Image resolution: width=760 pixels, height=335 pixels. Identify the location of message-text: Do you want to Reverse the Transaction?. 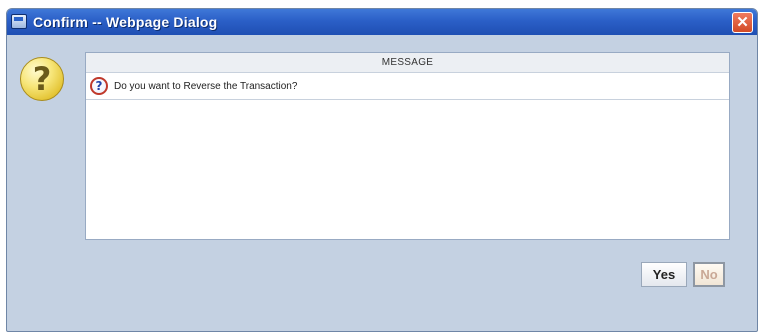
(206, 86).